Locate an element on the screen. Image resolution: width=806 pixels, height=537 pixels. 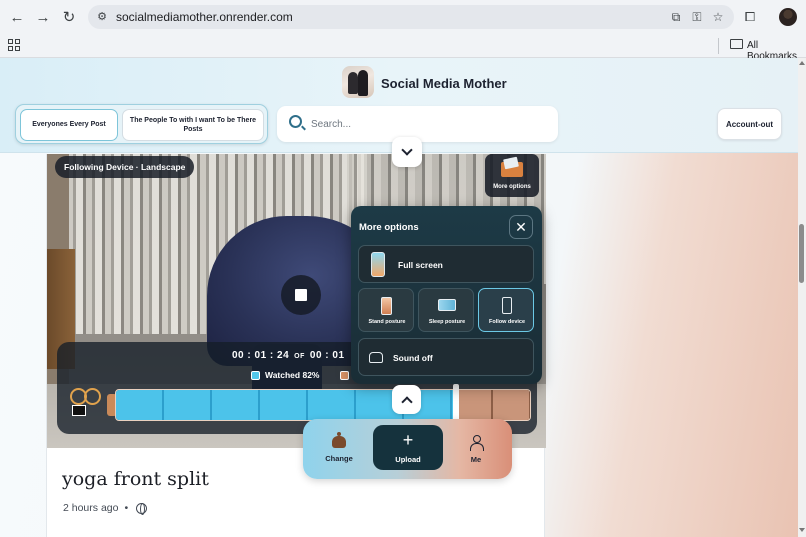
post-meta: 2 hours ago • is located at coordinates (105, 508).